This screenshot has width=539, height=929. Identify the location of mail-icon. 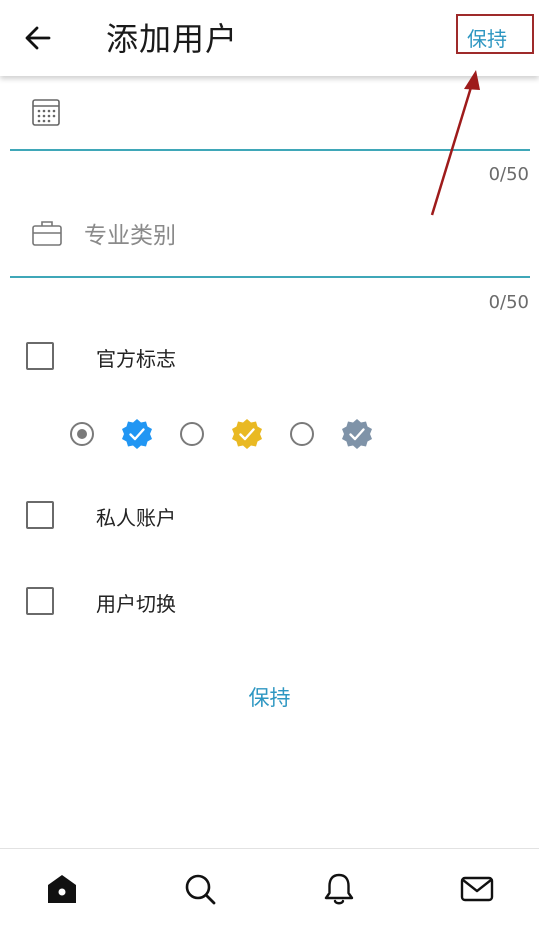
(477, 889).